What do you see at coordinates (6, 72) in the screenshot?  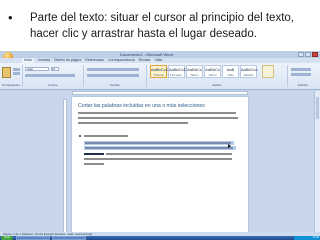 I see `paste-icon` at bounding box center [6, 72].